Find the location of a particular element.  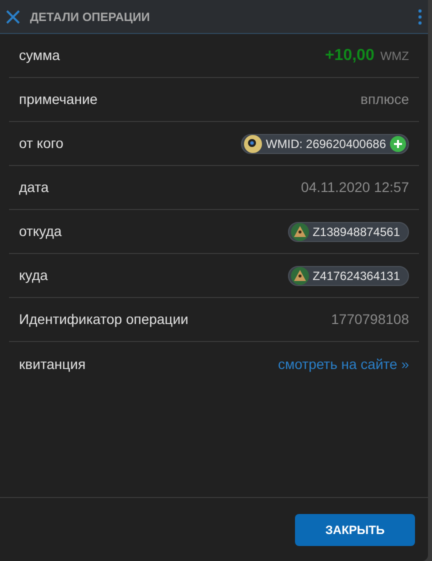

row-label: куда is located at coordinates (33, 275).